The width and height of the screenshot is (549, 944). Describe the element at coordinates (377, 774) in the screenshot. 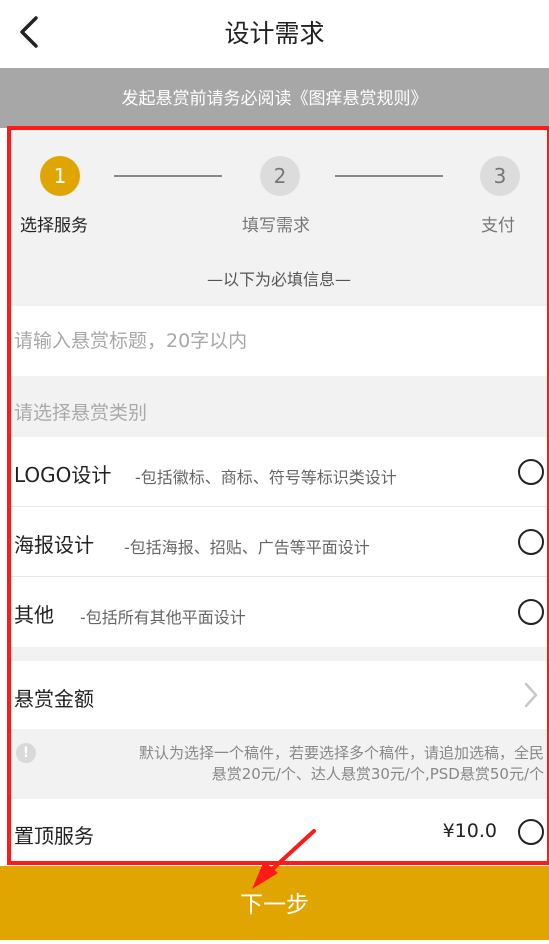

I see `pricing-info-line: 悬赏20元/个、达人悬赏30元/个,PSD悬赏50元/个` at that location.